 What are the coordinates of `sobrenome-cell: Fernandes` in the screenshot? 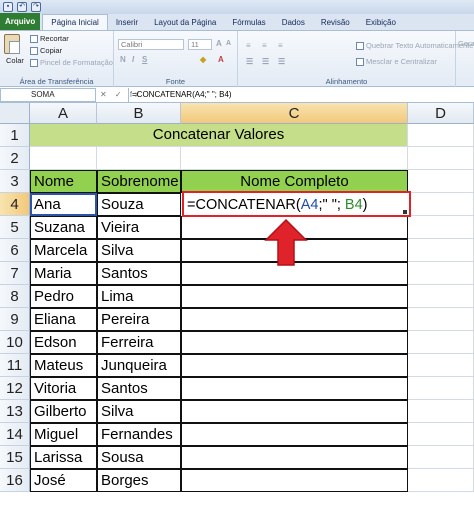 It's located at (139, 434).